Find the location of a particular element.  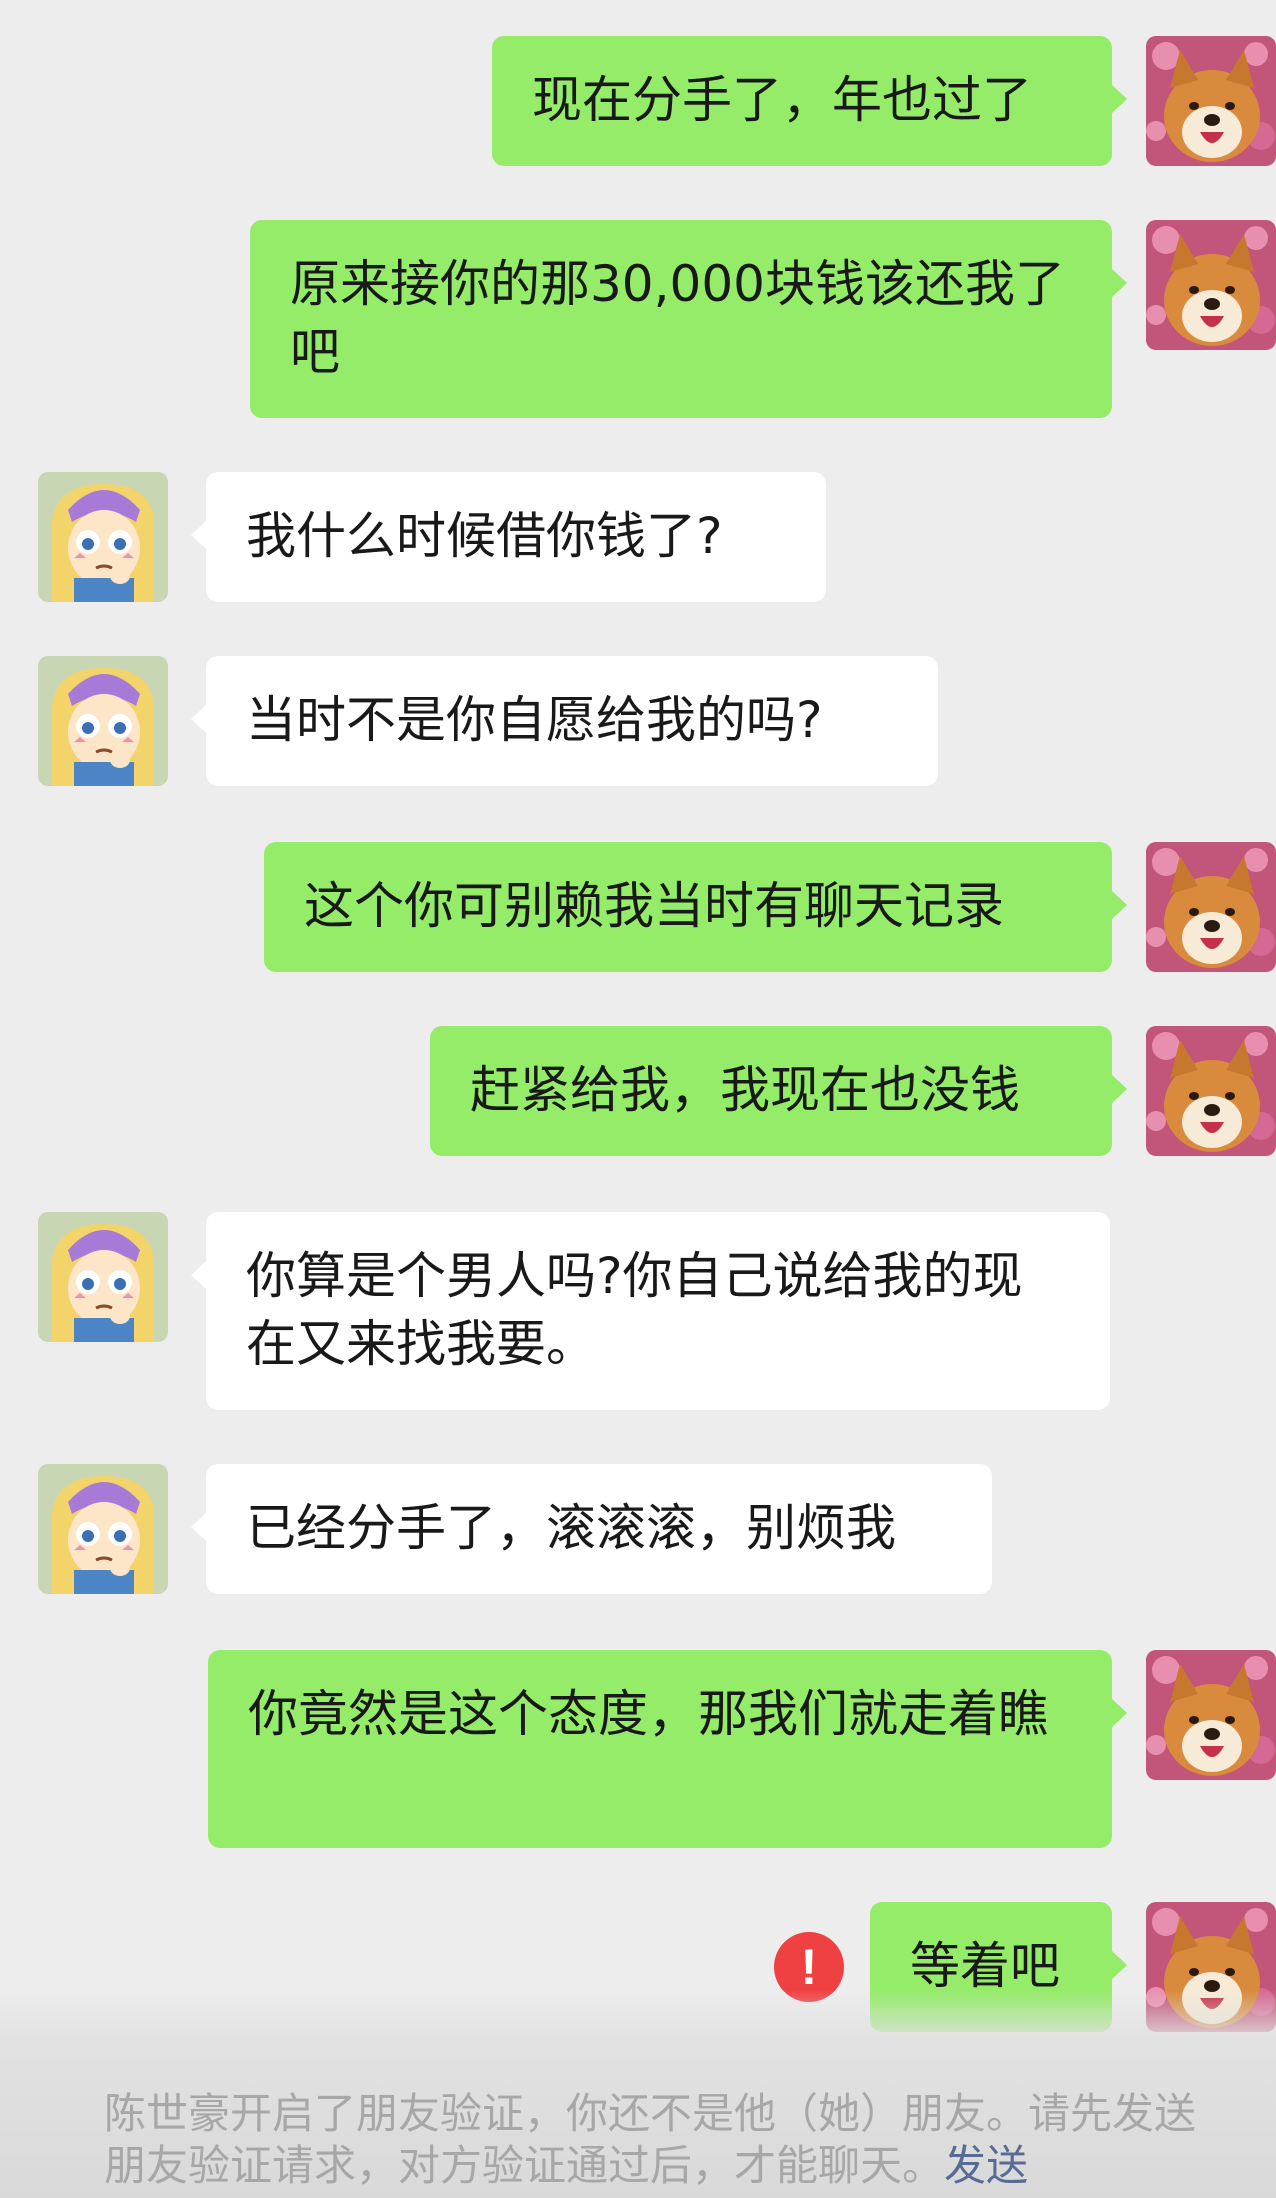

message-row: 我什么时候借你钱了? is located at coordinates (638, 537).